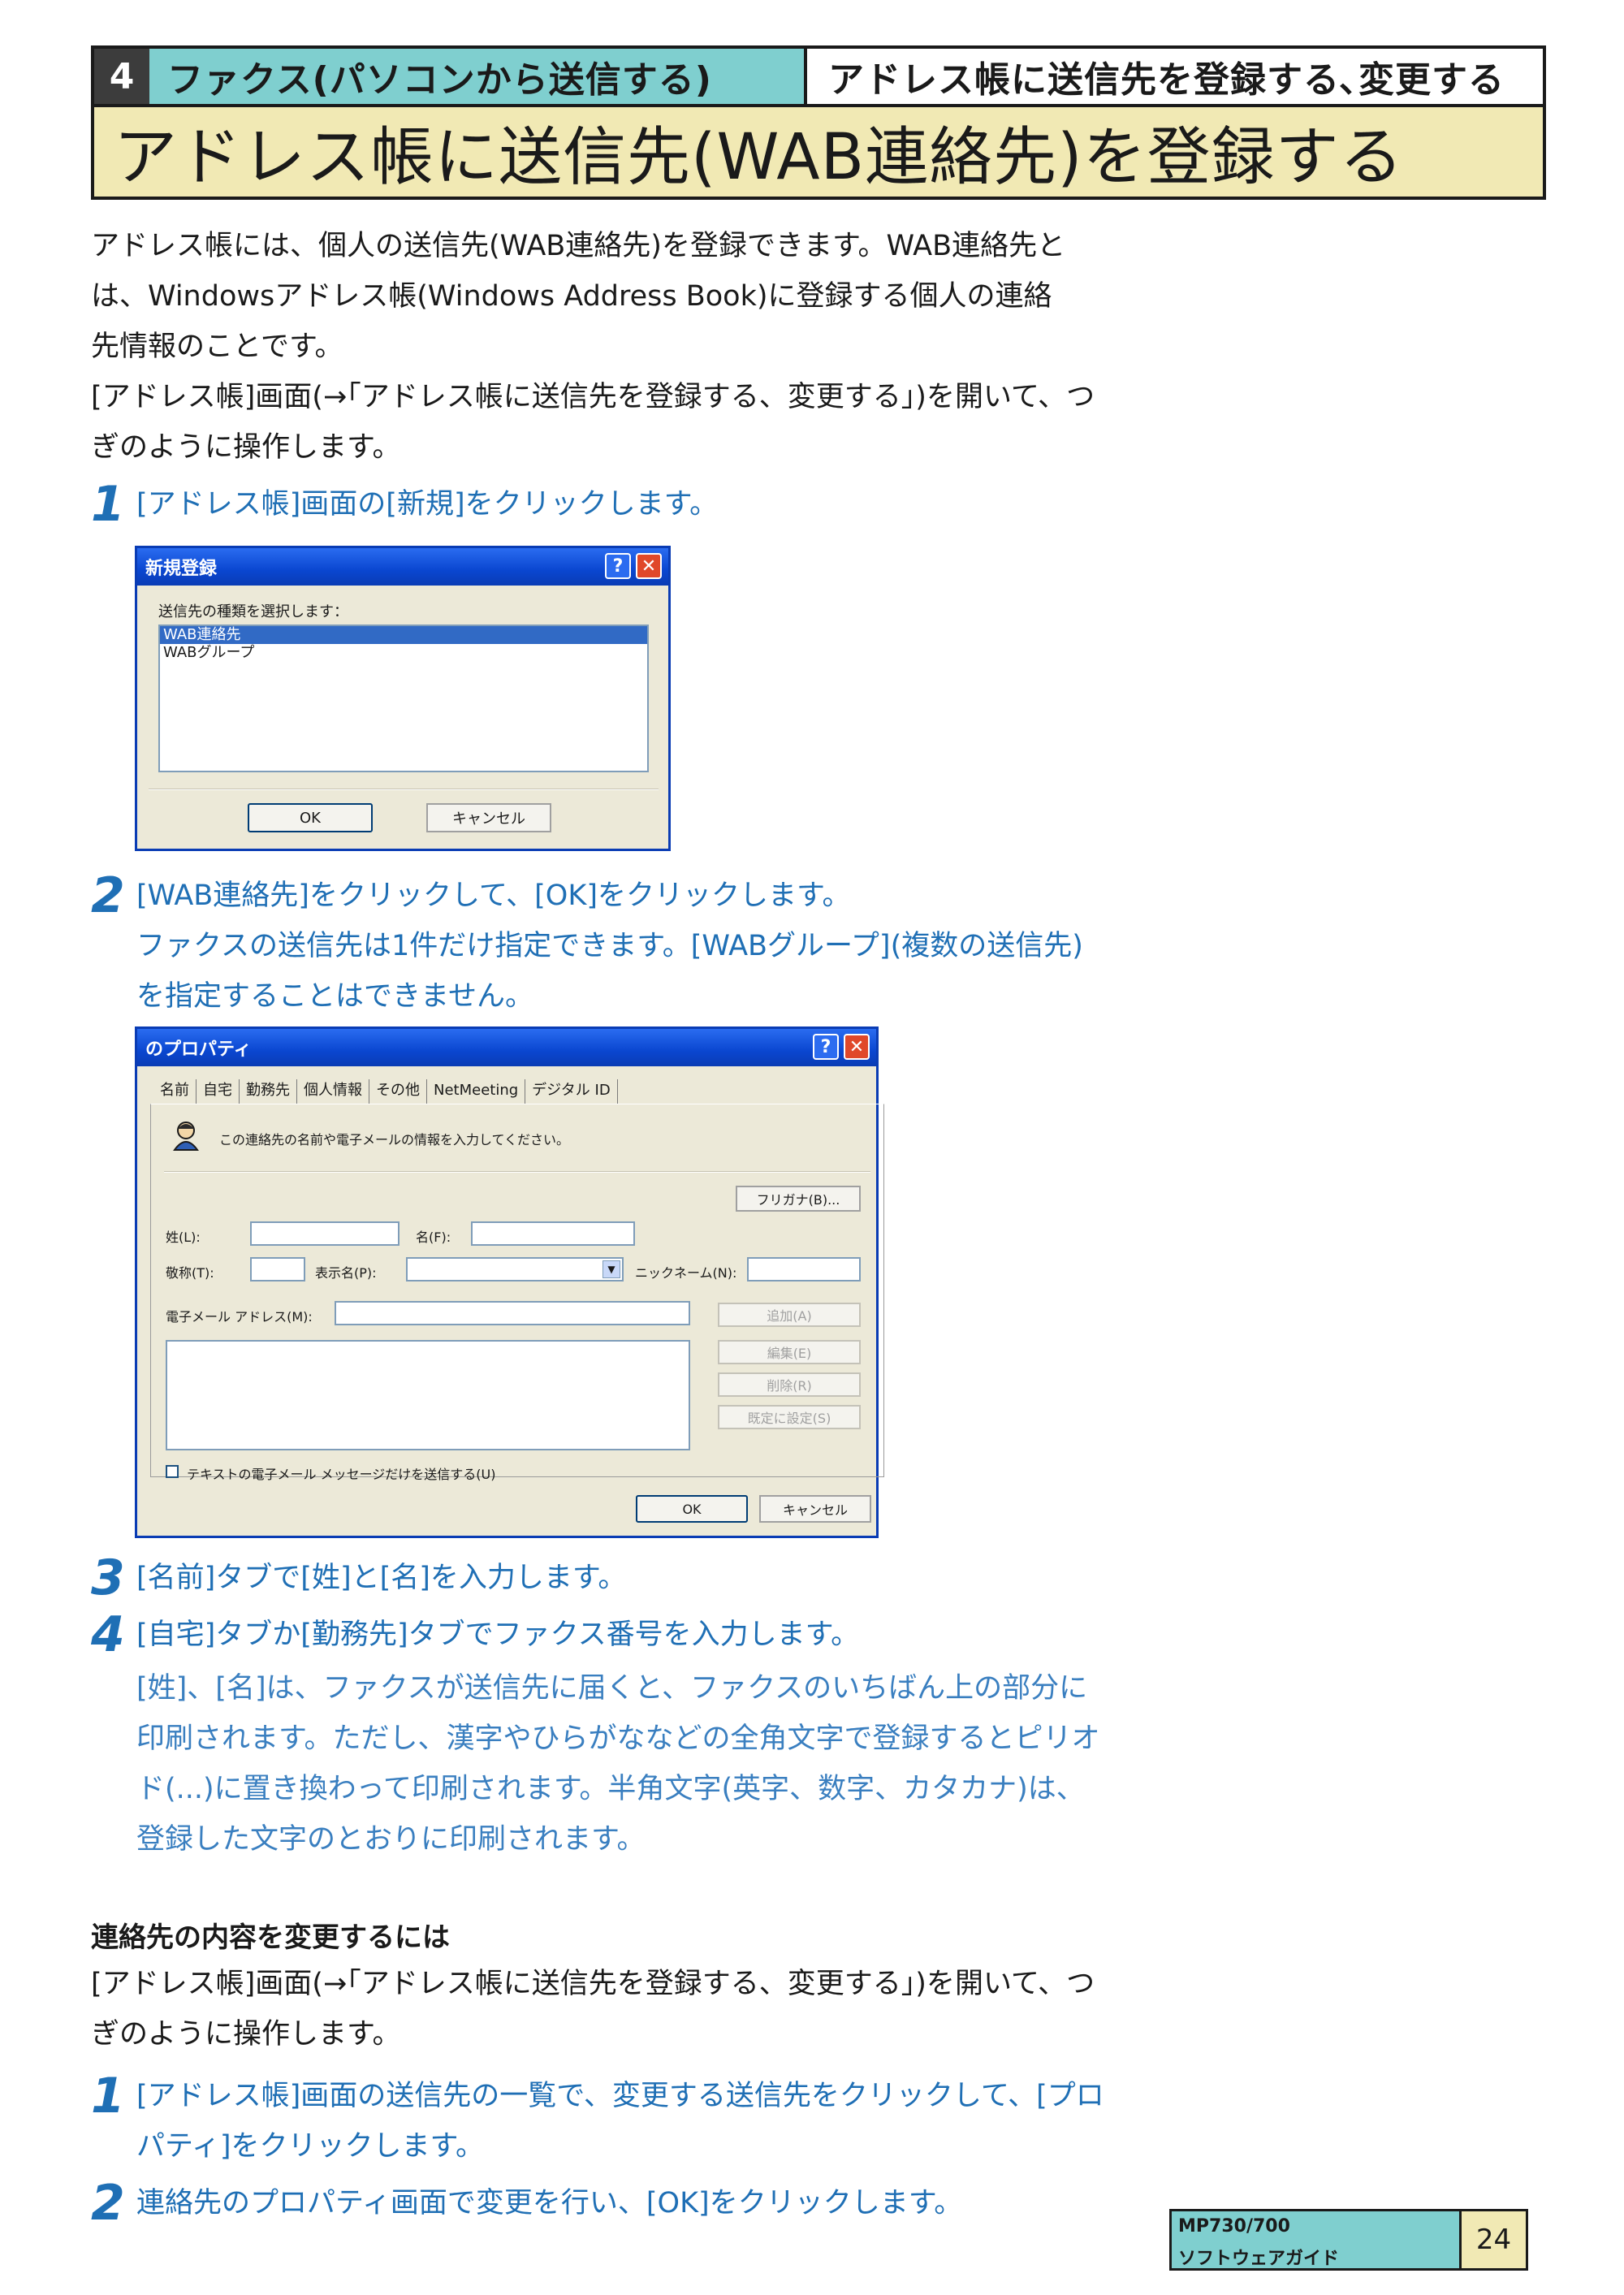 The width and height of the screenshot is (1624, 2295). I want to click on step-text: [WAB連絡先]をクリックして、[OK]をクリックします。, so click(494, 896).